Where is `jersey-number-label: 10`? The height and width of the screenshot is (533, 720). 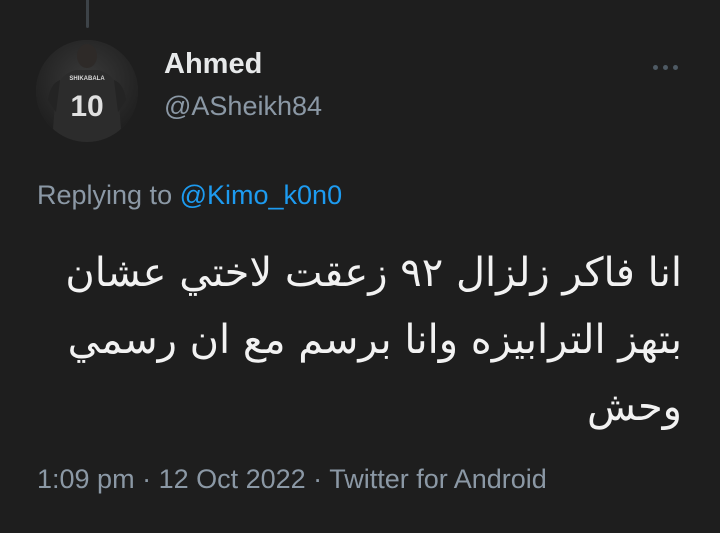 jersey-number-label: 10 is located at coordinates (86, 106).